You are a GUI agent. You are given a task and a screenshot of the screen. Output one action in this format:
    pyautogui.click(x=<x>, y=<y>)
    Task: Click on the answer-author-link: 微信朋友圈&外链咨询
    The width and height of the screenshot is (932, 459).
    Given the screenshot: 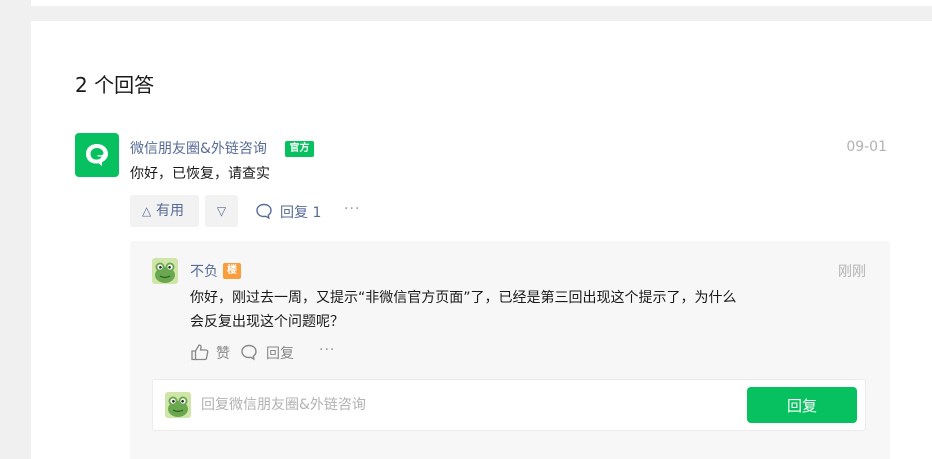 What is the action you would take?
    pyautogui.click(x=198, y=148)
    